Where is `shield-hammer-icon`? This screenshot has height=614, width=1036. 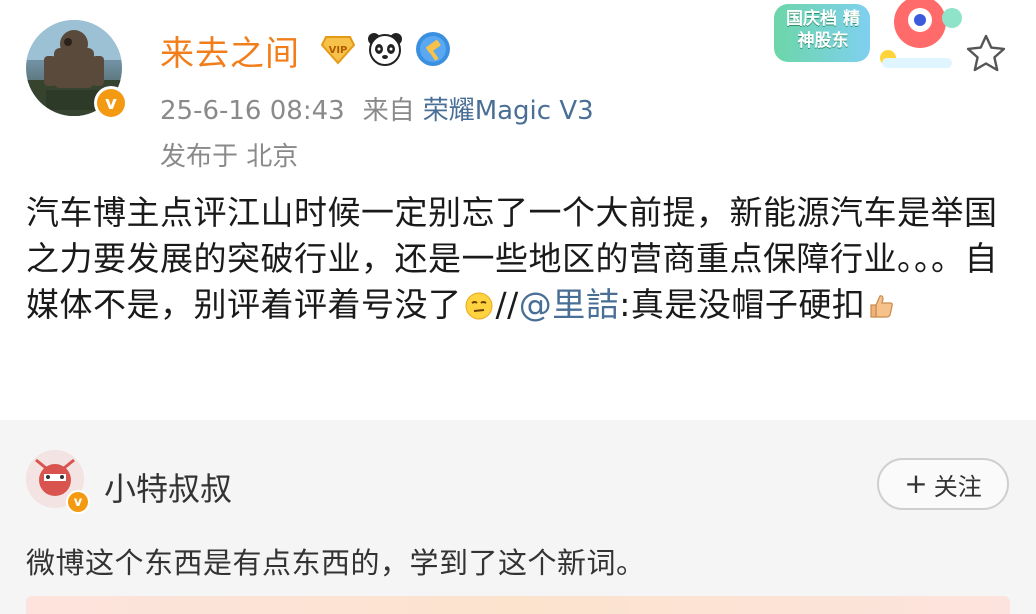 shield-hammer-icon is located at coordinates (433, 49).